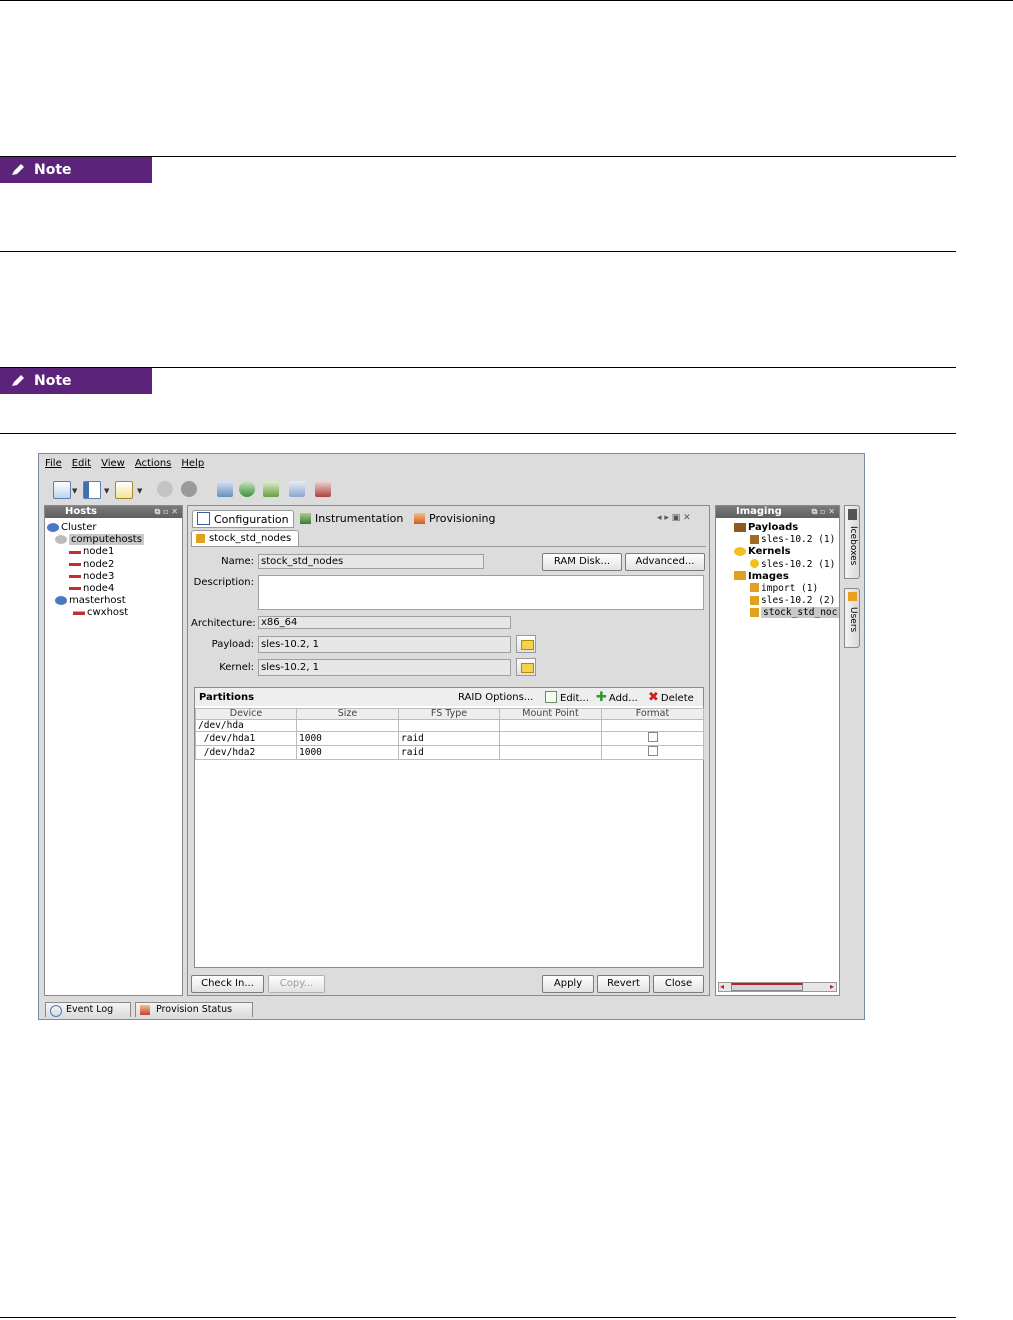 Image resolution: width=1013 pixels, height=1320 pixels. What do you see at coordinates (95, 552) in the screenshot?
I see `tree-item-node1: node1` at bounding box center [95, 552].